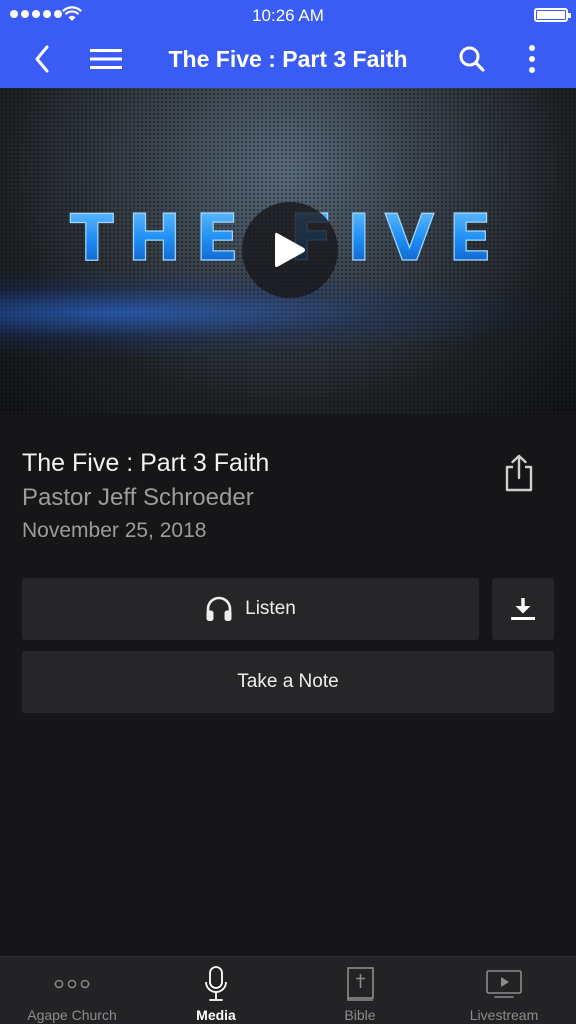  What do you see at coordinates (138, 497) in the screenshot?
I see `sermon-speaker: Pastor Jeff Schroeder` at bounding box center [138, 497].